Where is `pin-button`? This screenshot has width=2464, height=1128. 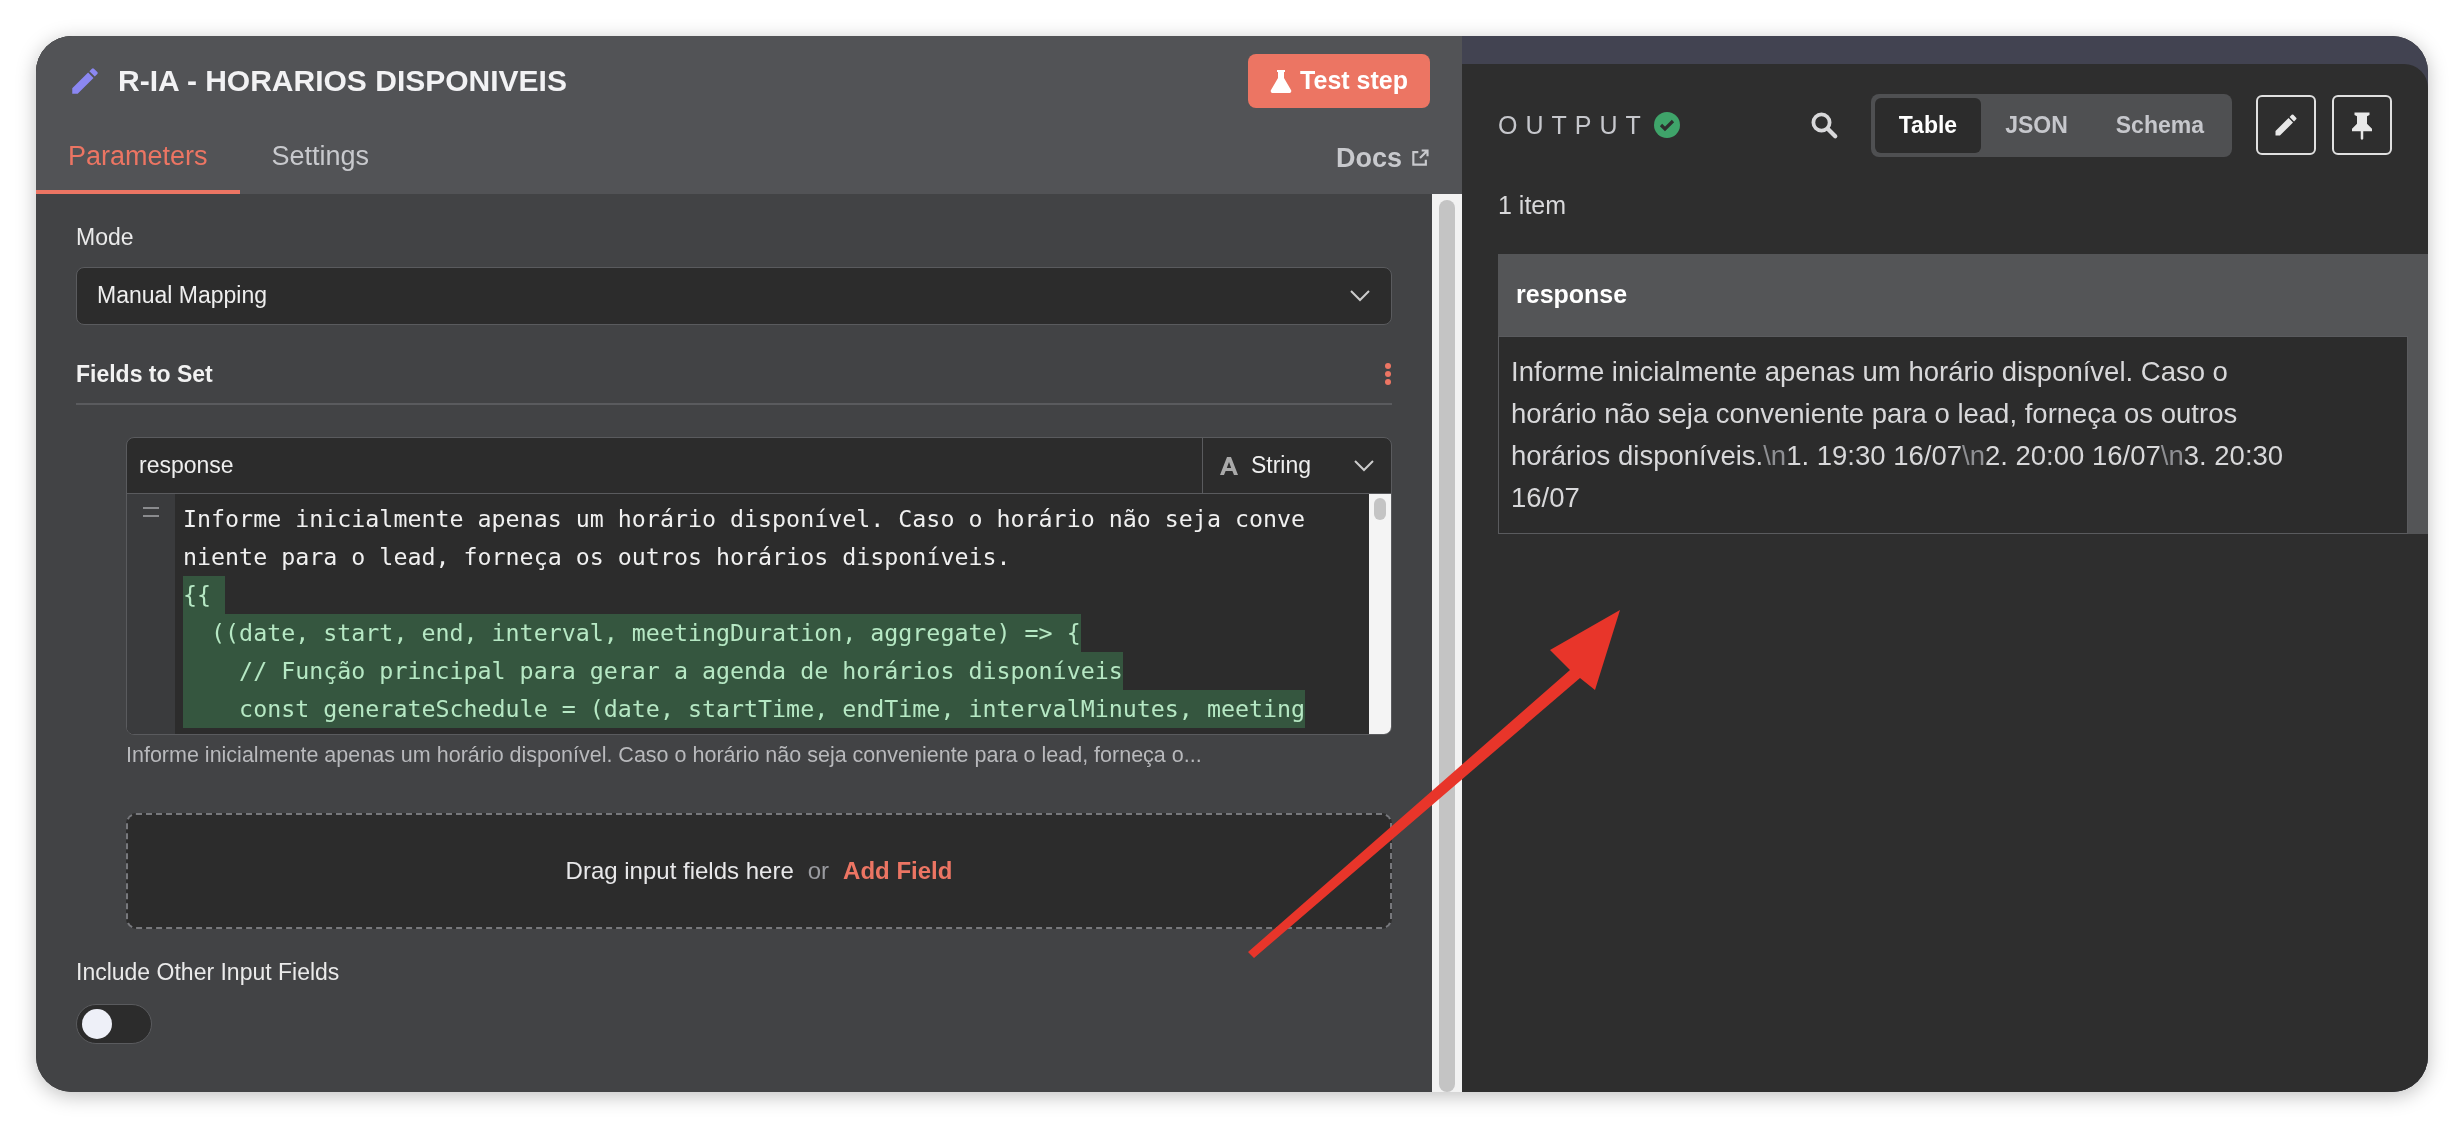 pin-button is located at coordinates (2362, 125).